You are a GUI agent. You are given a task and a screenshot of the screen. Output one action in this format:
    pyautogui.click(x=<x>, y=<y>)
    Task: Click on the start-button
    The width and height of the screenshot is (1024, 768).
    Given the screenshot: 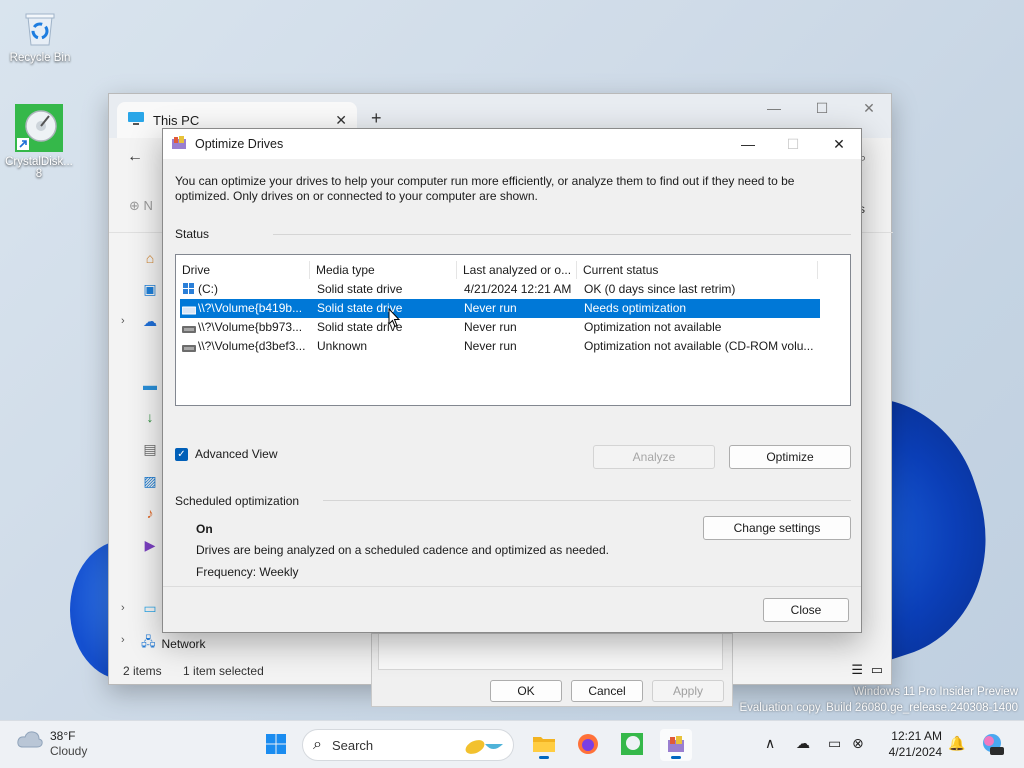 What is the action you would take?
    pyautogui.click(x=276, y=745)
    